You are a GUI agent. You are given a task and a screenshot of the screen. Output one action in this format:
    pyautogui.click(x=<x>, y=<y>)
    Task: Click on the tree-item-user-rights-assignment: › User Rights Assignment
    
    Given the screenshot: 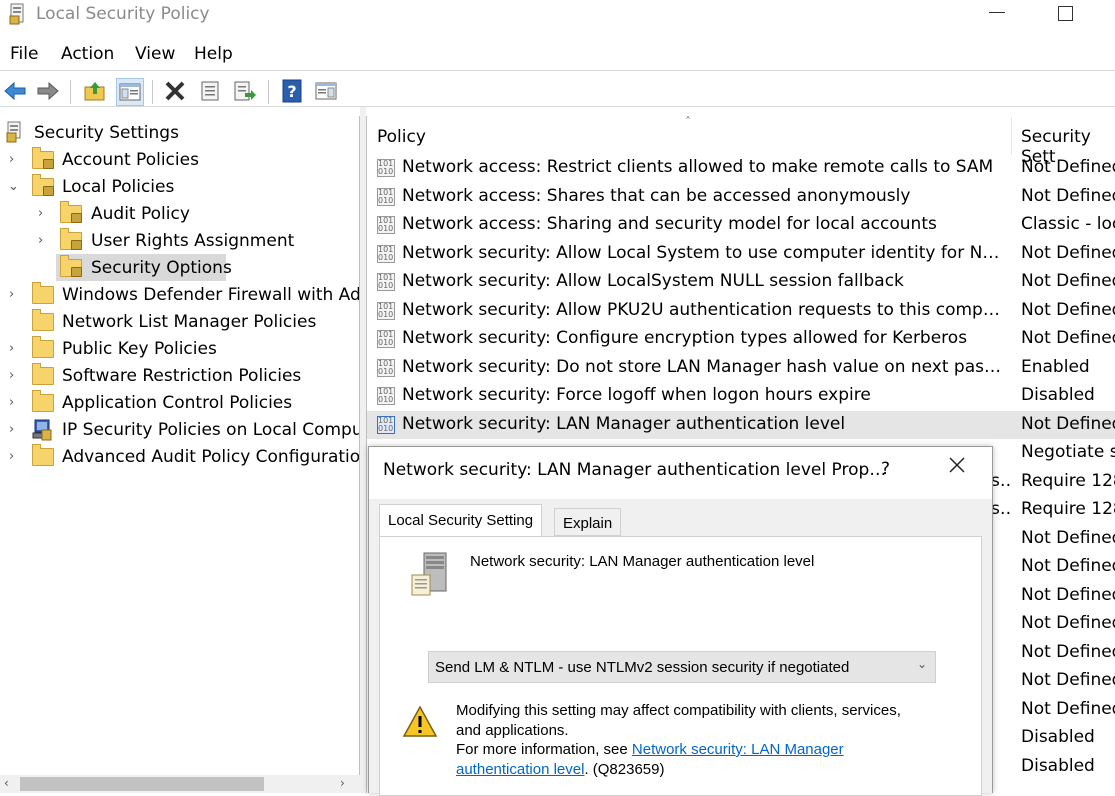 What is the action you would take?
    pyautogui.click(x=179, y=240)
    